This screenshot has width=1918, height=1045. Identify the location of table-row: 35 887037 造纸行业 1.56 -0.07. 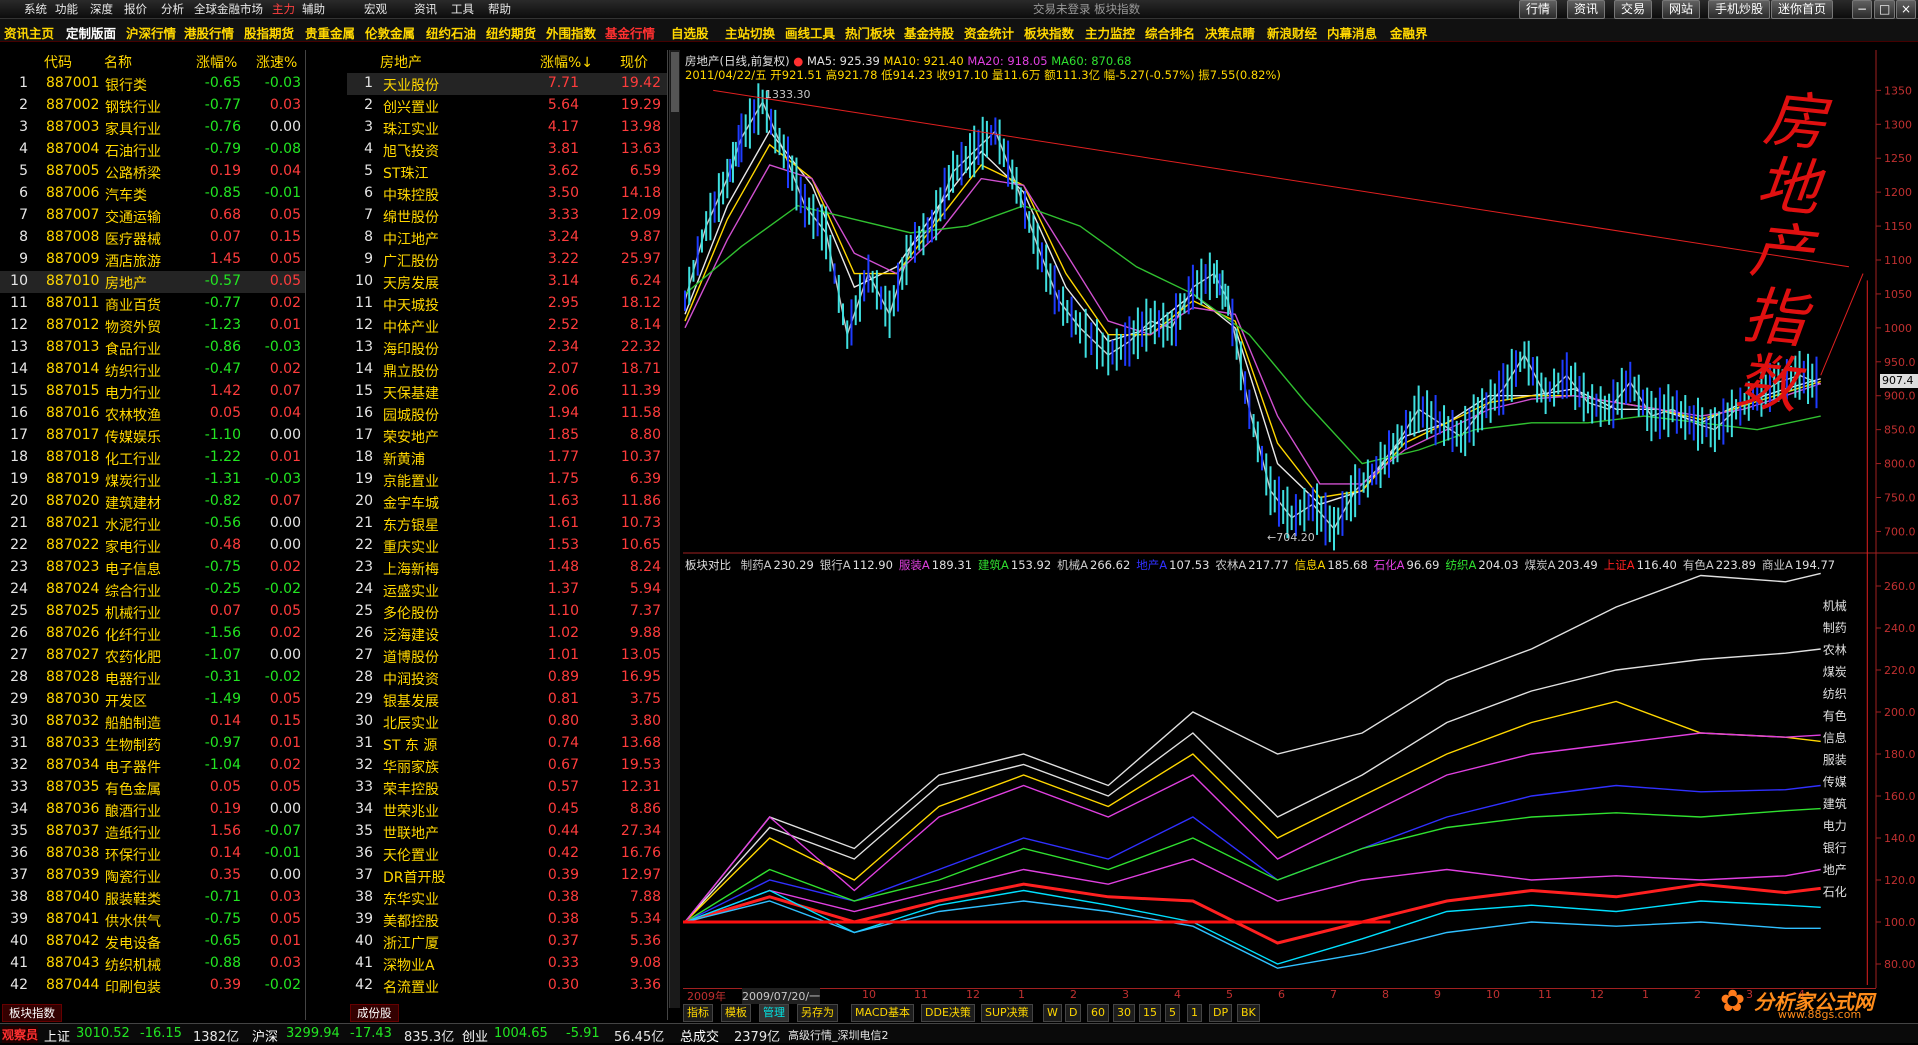
(152, 832).